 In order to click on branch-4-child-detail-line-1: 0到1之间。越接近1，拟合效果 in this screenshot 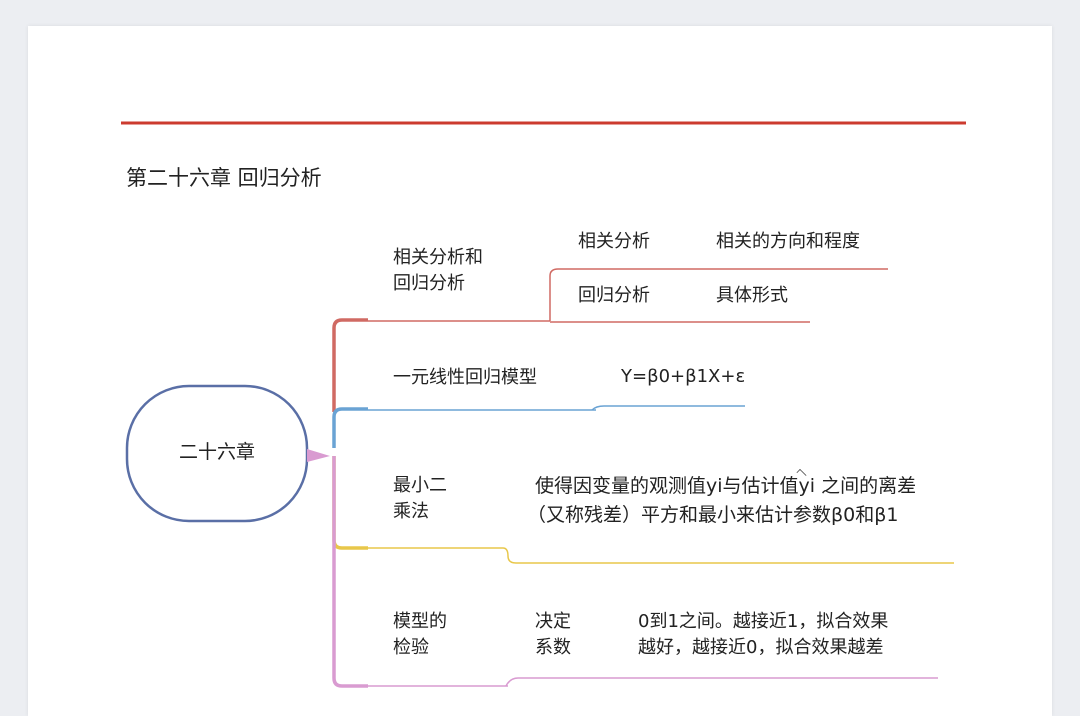, I will do `click(763, 621)`.